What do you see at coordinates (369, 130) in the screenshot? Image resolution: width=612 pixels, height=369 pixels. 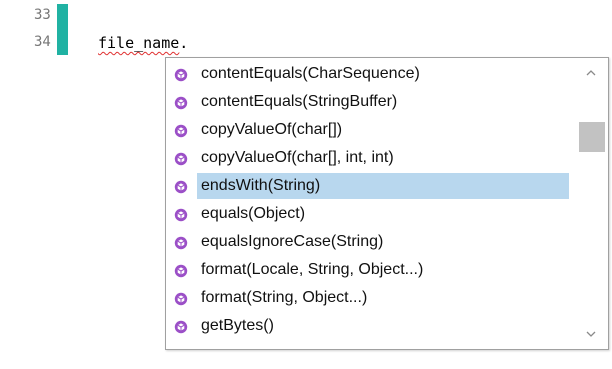 I see `suggestion-item: copyValueOf(char[])` at bounding box center [369, 130].